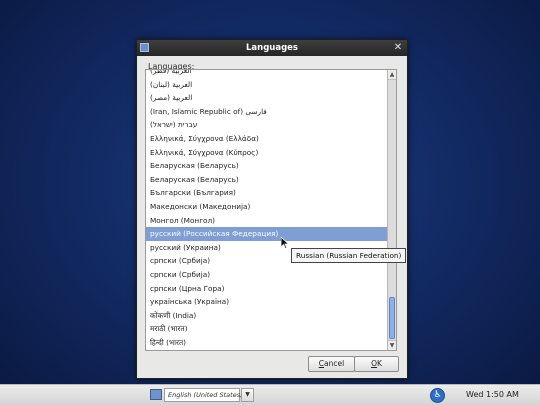 The width and height of the screenshot is (540, 405). What do you see at coordinates (267, 98) in the screenshot?
I see `list-item: العربية (مصر)` at bounding box center [267, 98].